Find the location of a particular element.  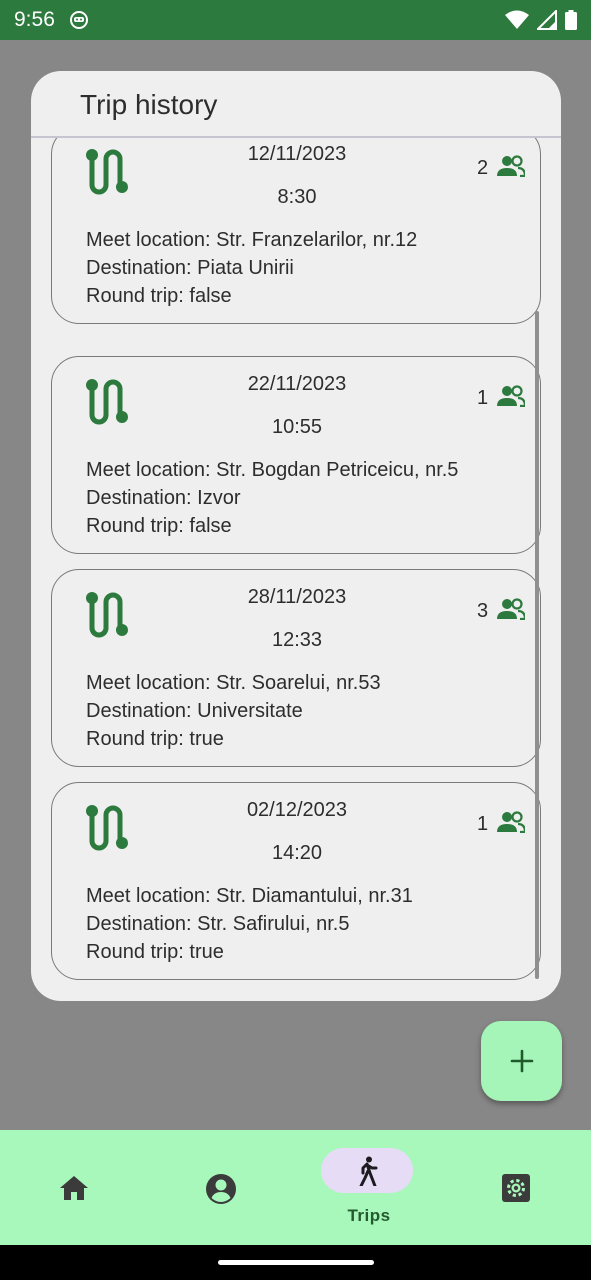

trip-time: 14:20 is located at coordinates (297, 853).